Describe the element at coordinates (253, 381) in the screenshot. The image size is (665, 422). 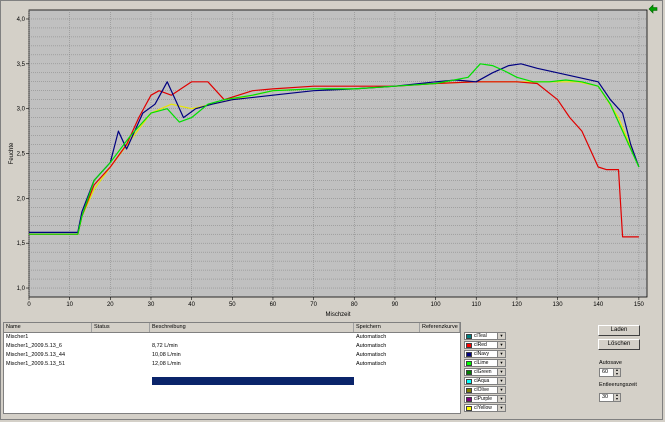
I see `selection-highlight-bar` at that location.